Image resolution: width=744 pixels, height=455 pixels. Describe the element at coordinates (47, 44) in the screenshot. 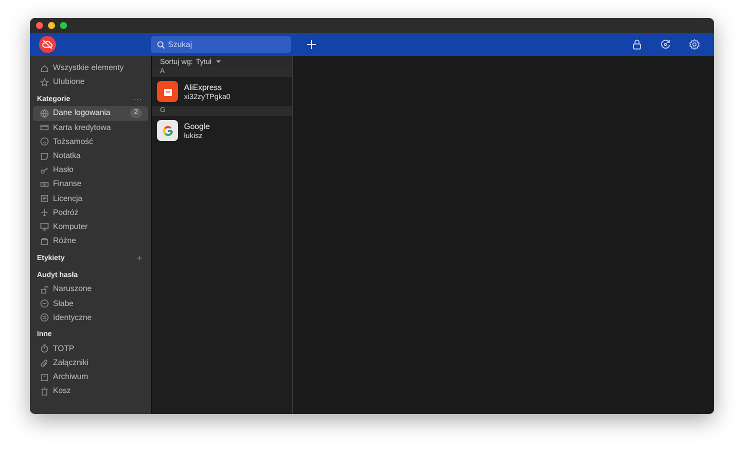

I see `cloud-logo-icon` at that location.